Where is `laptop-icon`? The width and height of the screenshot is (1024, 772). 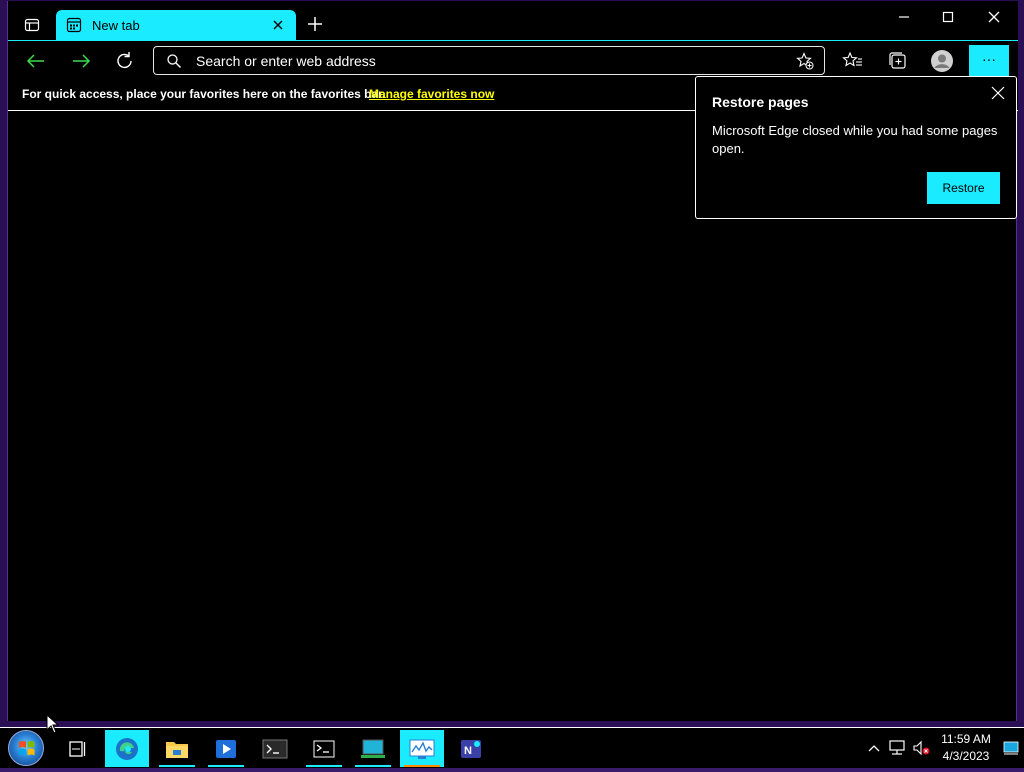 laptop-icon is located at coordinates (373, 748).